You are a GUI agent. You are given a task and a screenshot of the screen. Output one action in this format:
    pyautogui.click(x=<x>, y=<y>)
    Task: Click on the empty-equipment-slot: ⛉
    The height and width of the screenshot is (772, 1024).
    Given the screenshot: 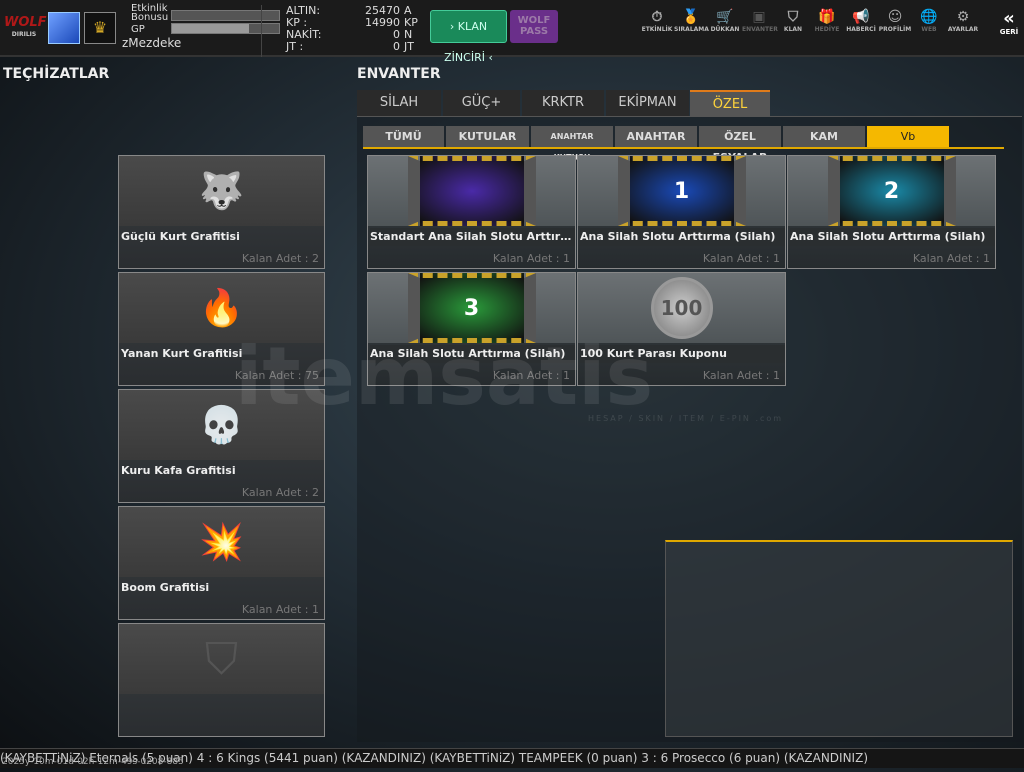 What is the action you would take?
    pyautogui.click(x=221, y=680)
    